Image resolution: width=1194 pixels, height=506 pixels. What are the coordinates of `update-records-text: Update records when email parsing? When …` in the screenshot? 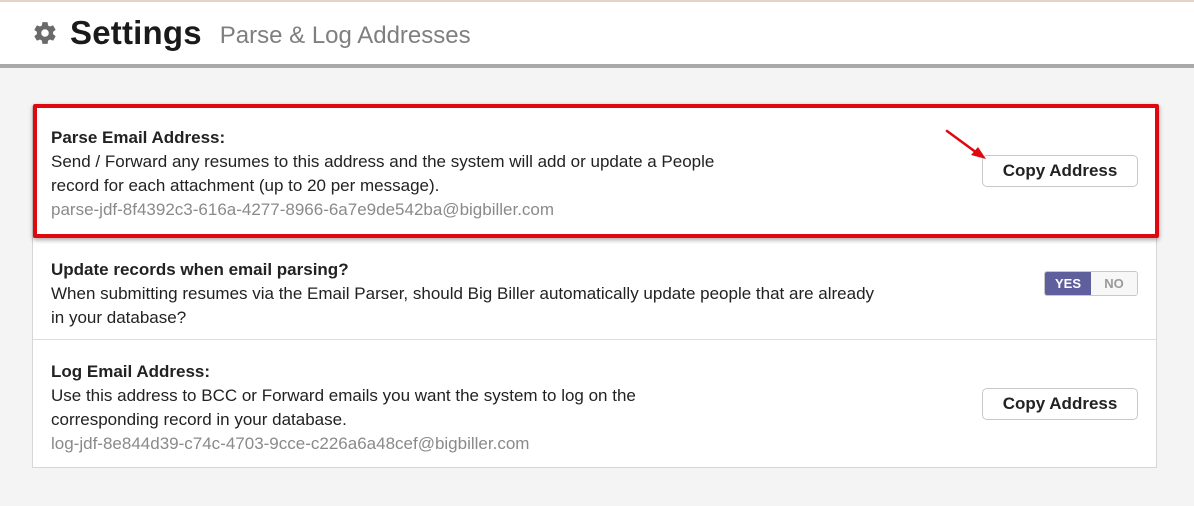 It's located at (466, 294).